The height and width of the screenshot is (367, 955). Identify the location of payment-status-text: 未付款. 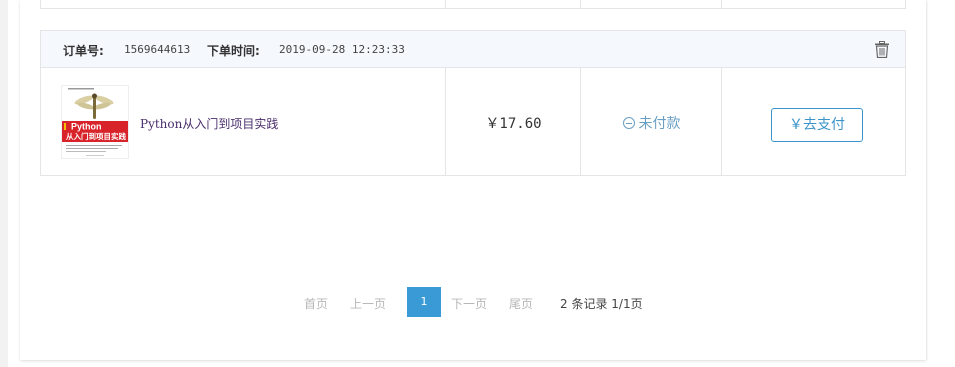
(659, 124).